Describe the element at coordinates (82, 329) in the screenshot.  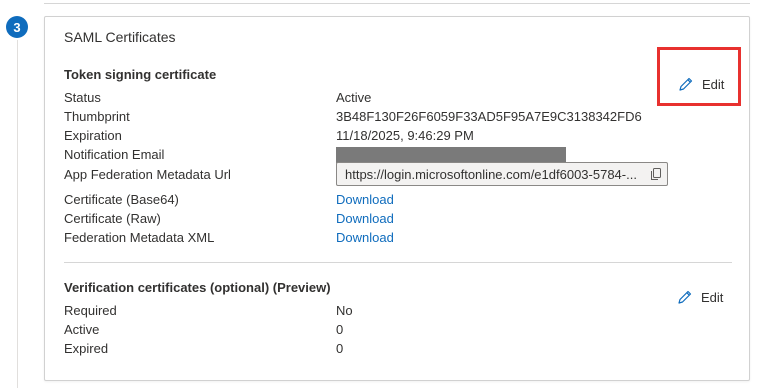
I see `active-label: Active` at that location.